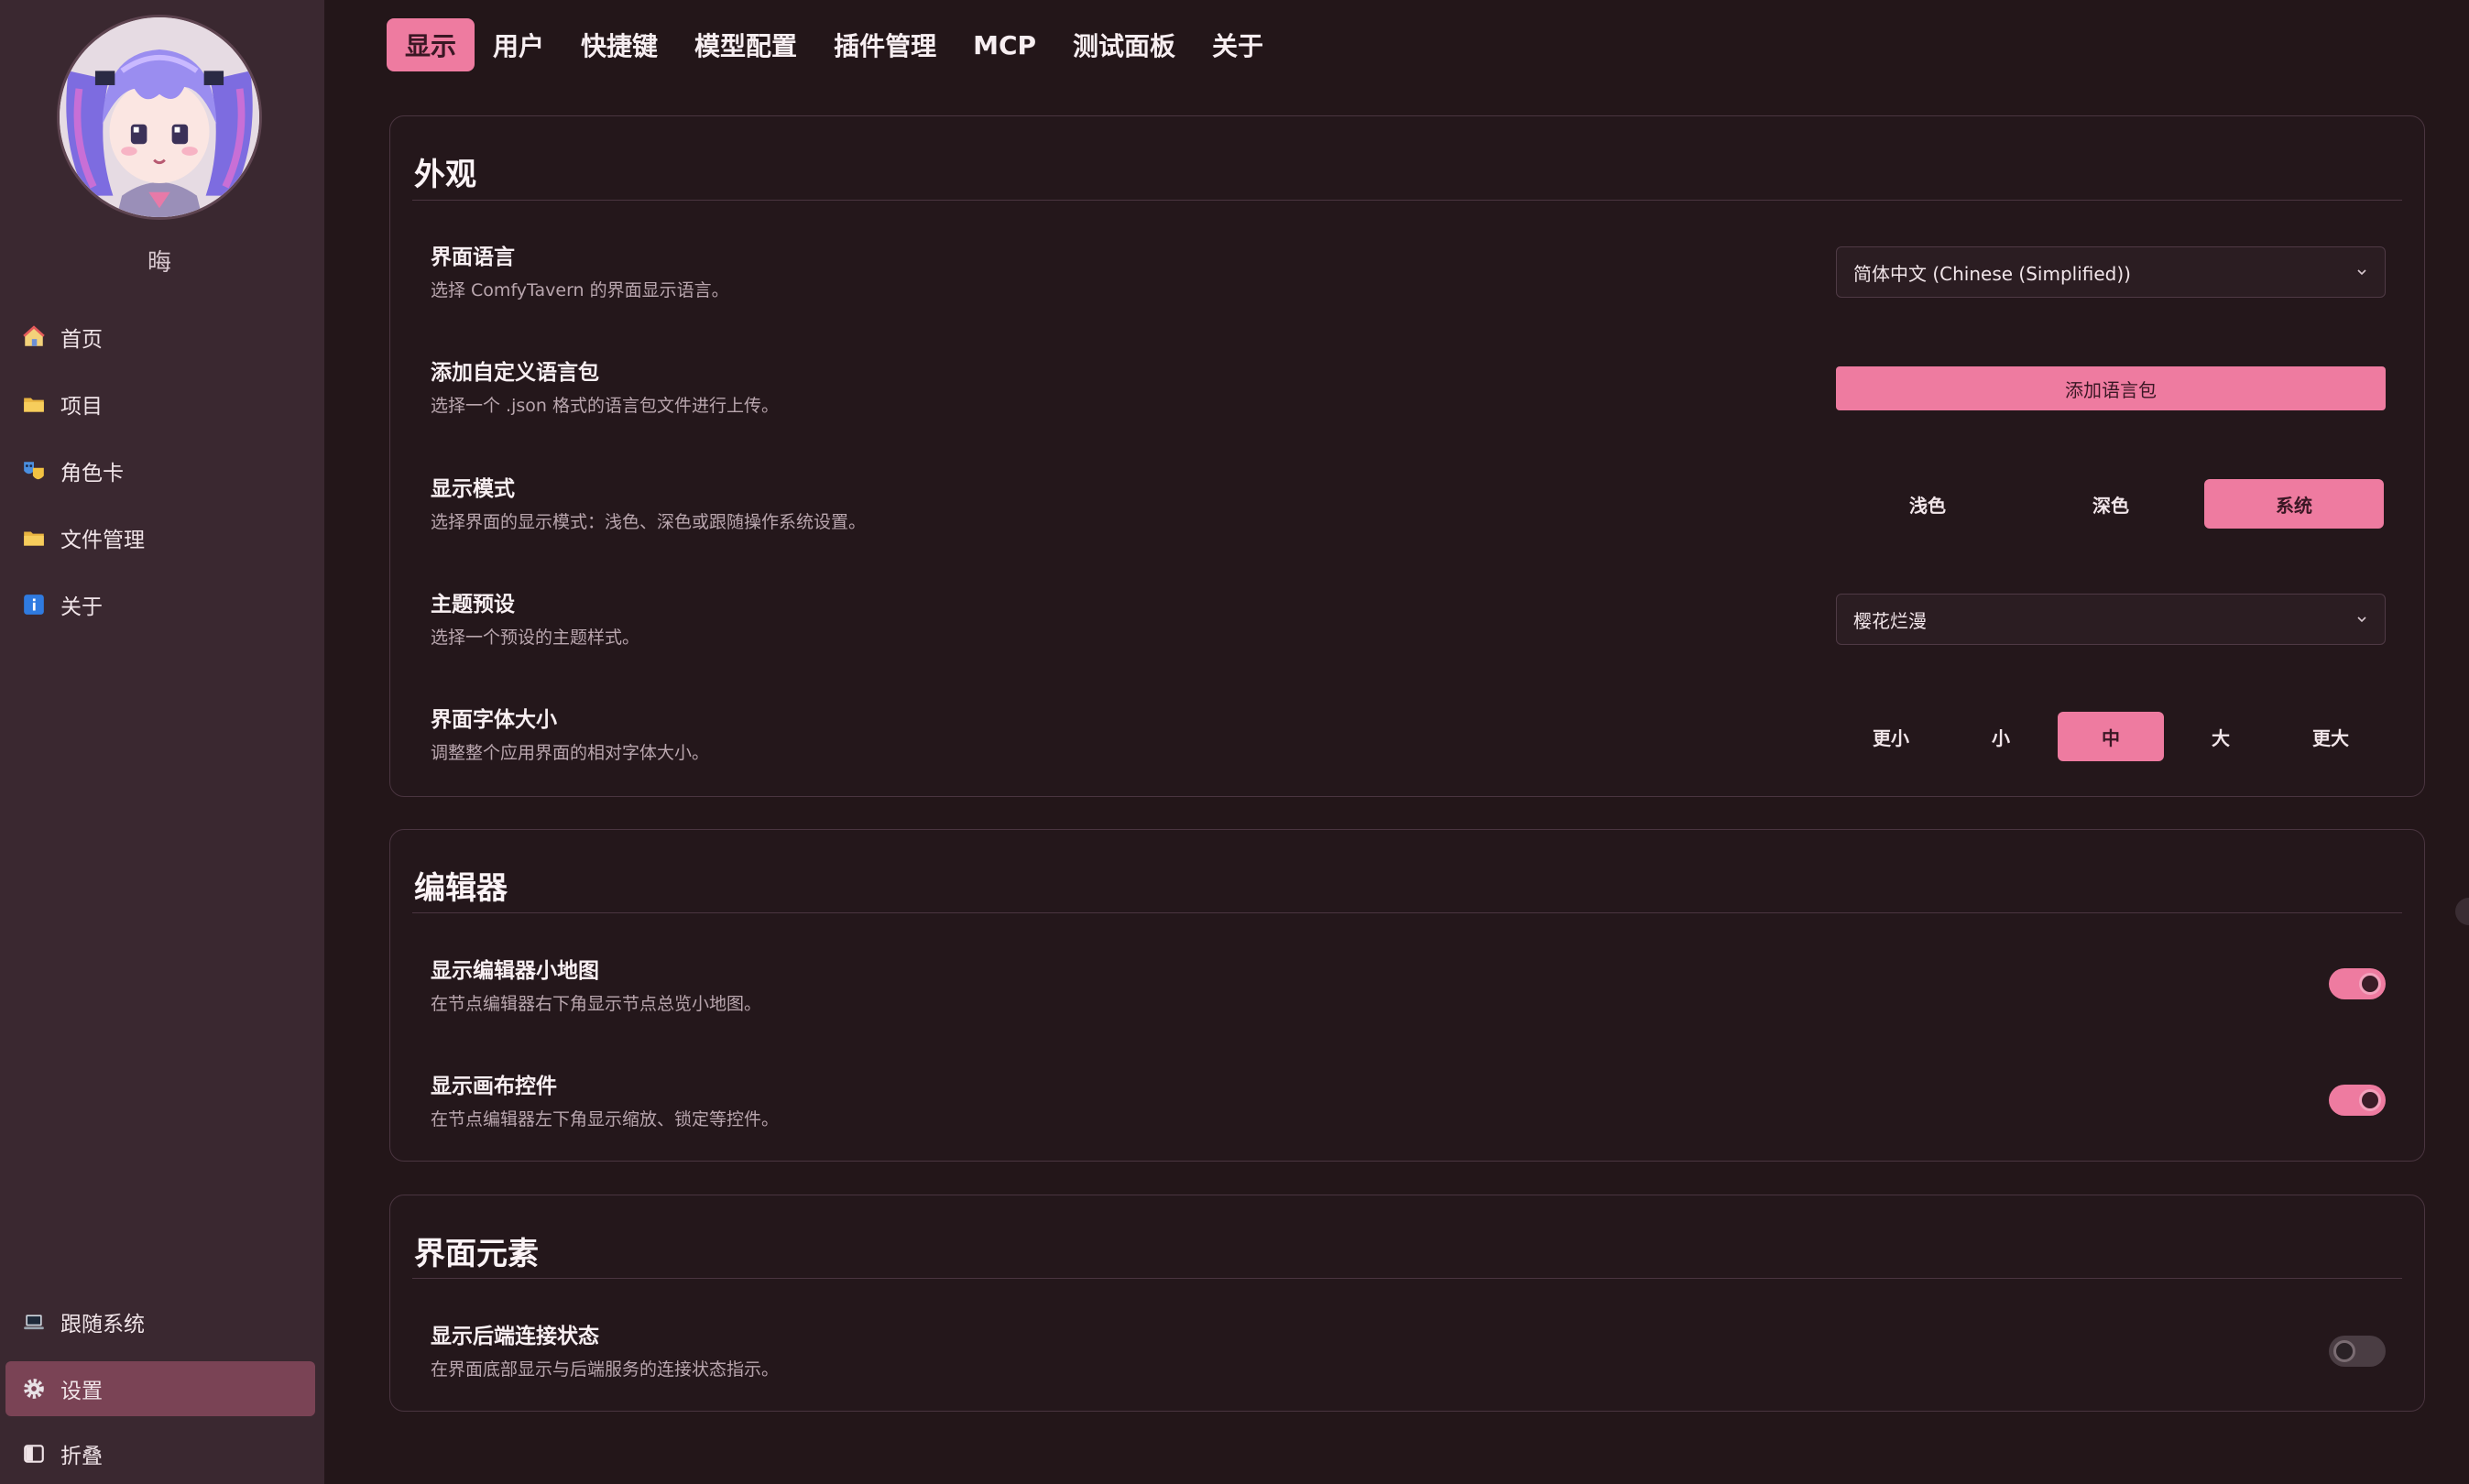 The width and height of the screenshot is (2469, 1484). I want to click on setting-title: 显示画布控件, so click(494, 1087).